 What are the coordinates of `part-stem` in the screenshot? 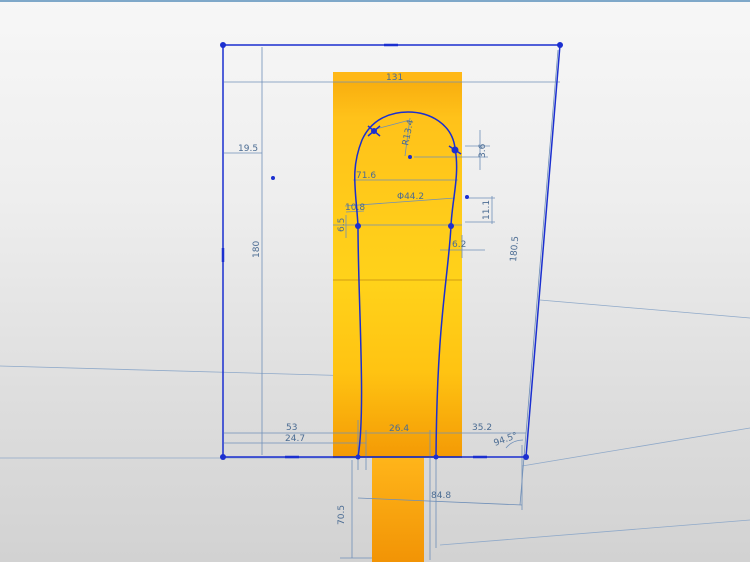 It's located at (398, 509).